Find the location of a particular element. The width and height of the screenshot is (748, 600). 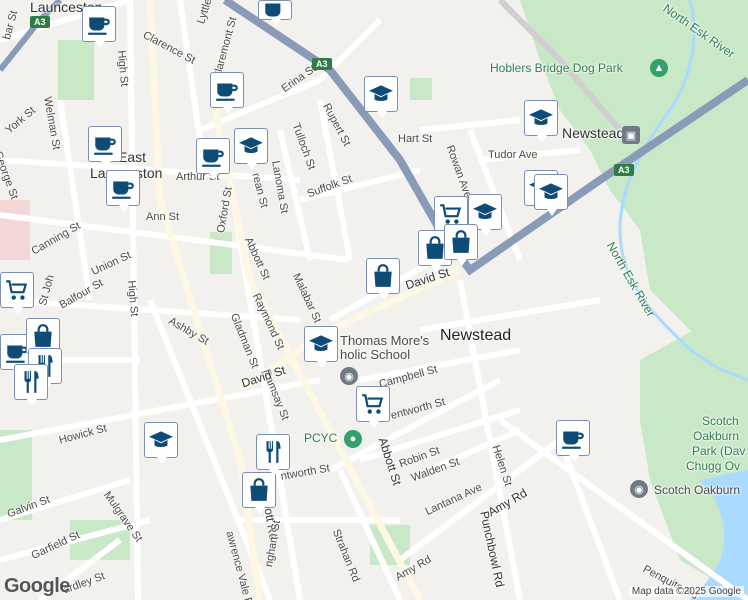

label-newstead-station: Newstead is located at coordinates (593, 133).